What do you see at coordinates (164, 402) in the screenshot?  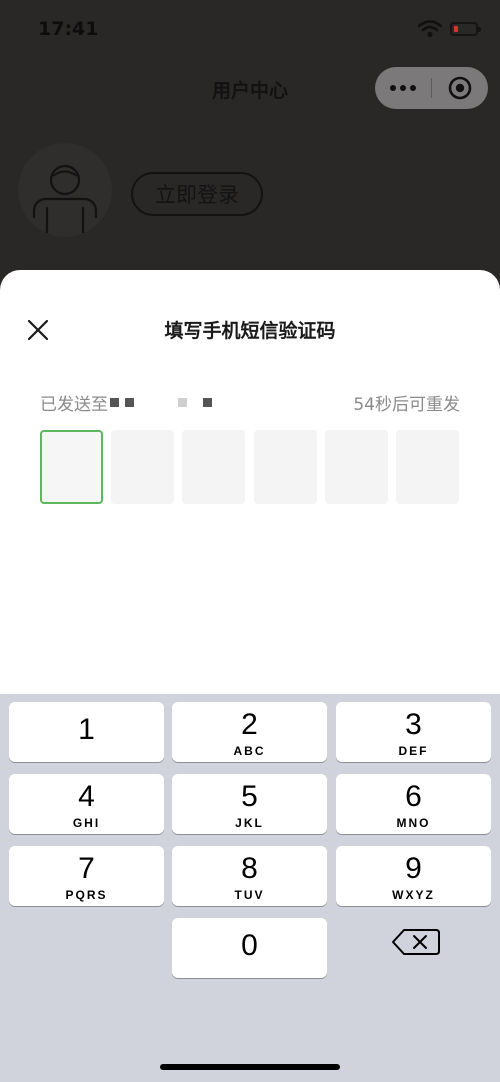 I see `masked-phone-number` at bounding box center [164, 402].